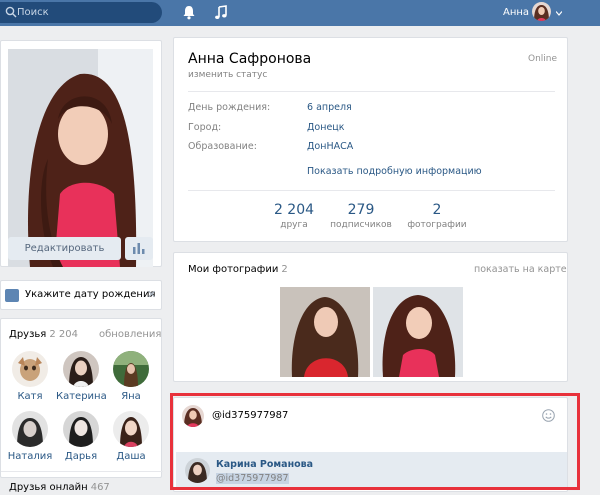  What do you see at coordinates (59, 487) in the screenshot?
I see `friends-online-title: Друзья онлайн 467` at bounding box center [59, 487].